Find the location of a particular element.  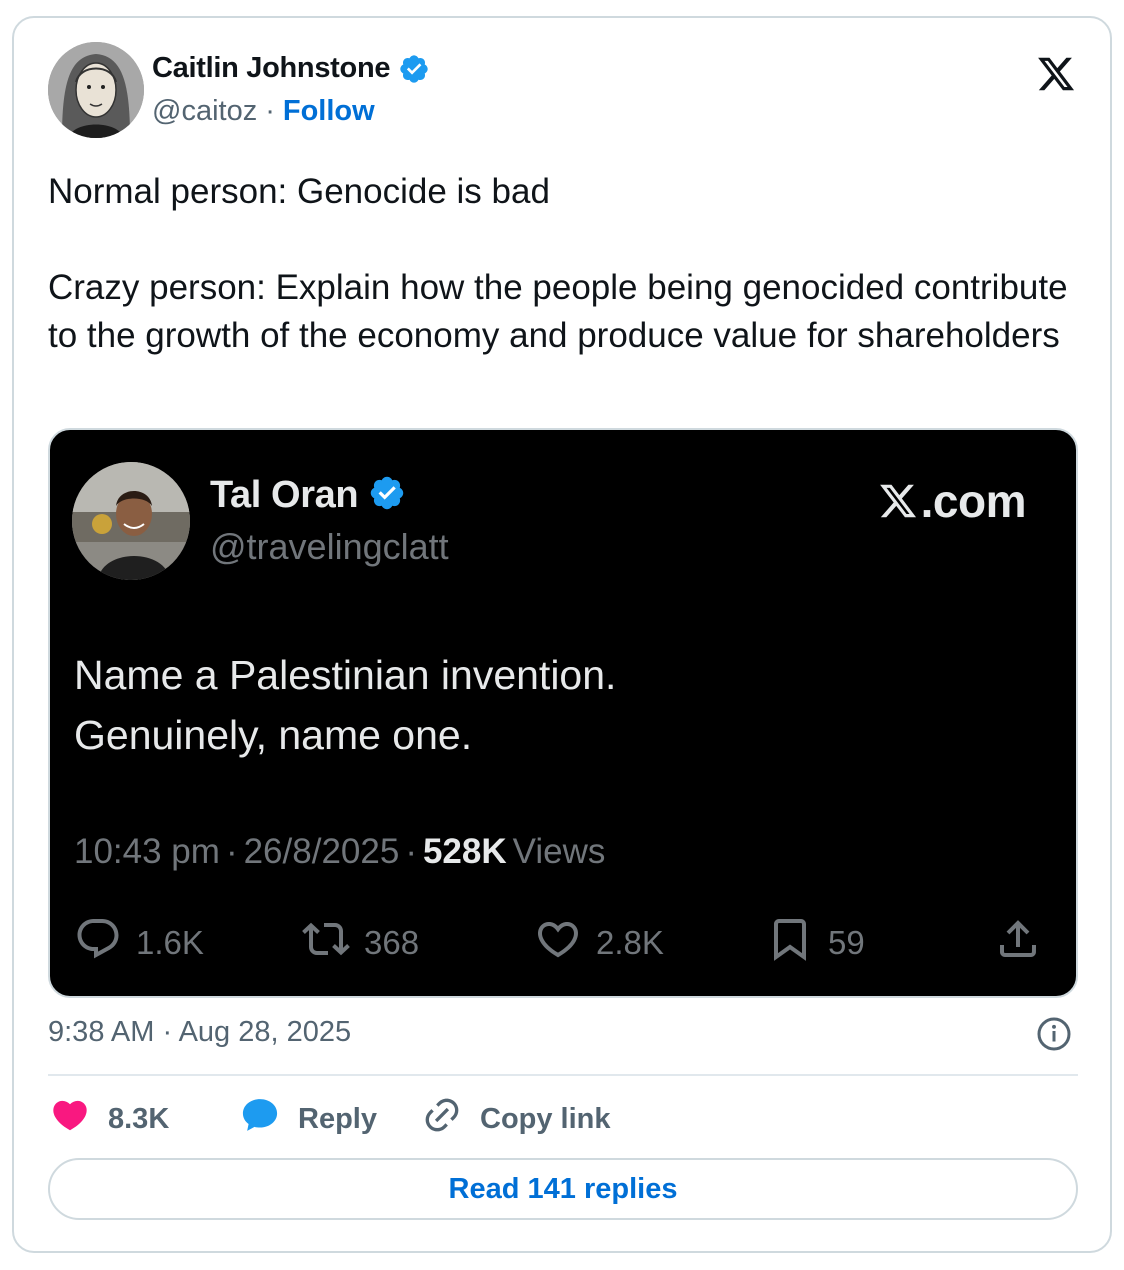

embed-bookmark-count: 59 is located at coordinates (846, 942).